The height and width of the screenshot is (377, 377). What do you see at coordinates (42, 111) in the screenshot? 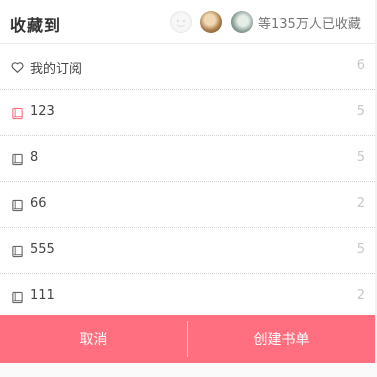
I see `list-item-label: 123` at bounding box center [42, 111].